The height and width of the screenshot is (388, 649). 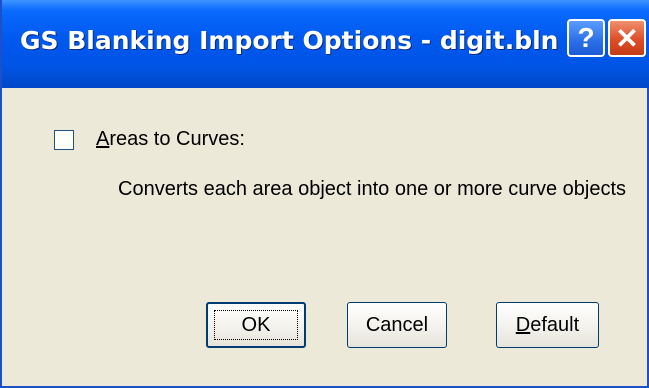 I want to click on default-label-text: efault, so click(x=555, y=324).